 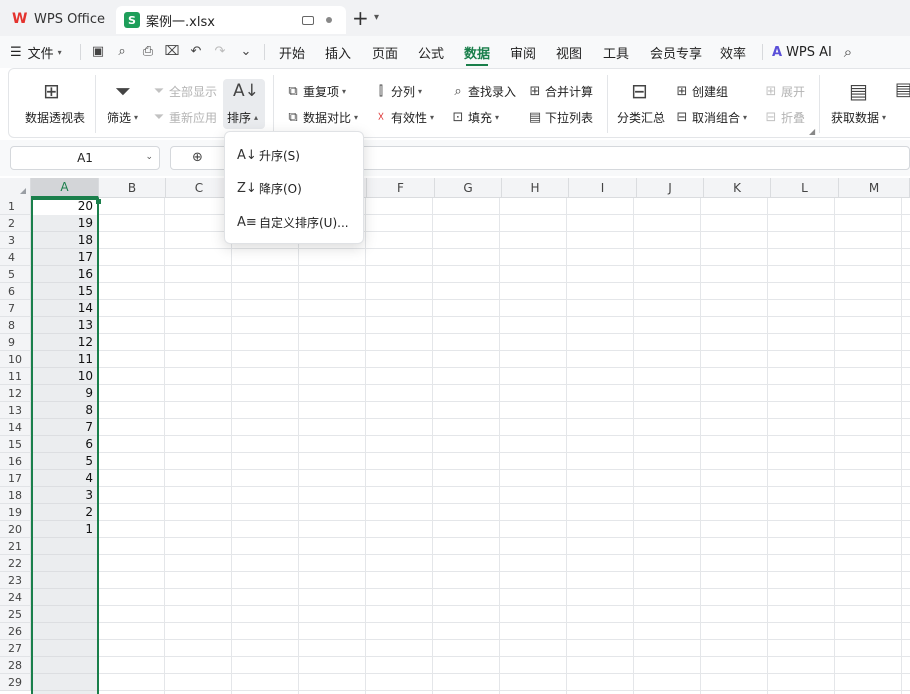 What do you see at coordinates (477, 52) in the screenshot?
I see `tab-data: 数据` at bounding box center [477, 52].